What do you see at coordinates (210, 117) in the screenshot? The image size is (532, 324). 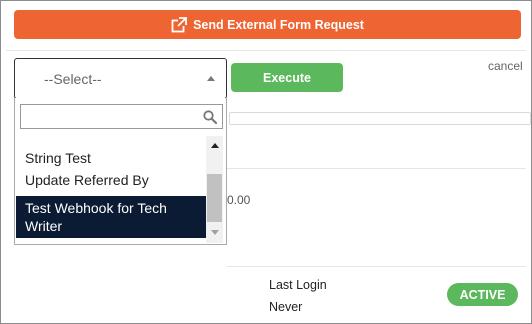 I see `search-icon` at bounding box center [210, 117].